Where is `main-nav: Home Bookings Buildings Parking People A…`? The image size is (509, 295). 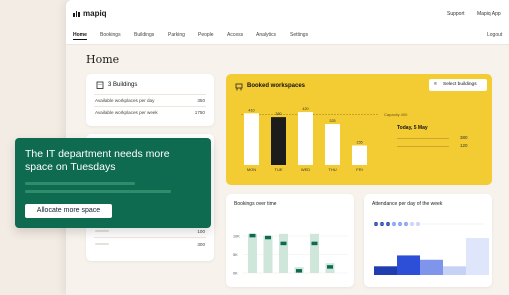 main-nav: Home Bookings Buildings Parking People A… is located at coordinates (287, 36).